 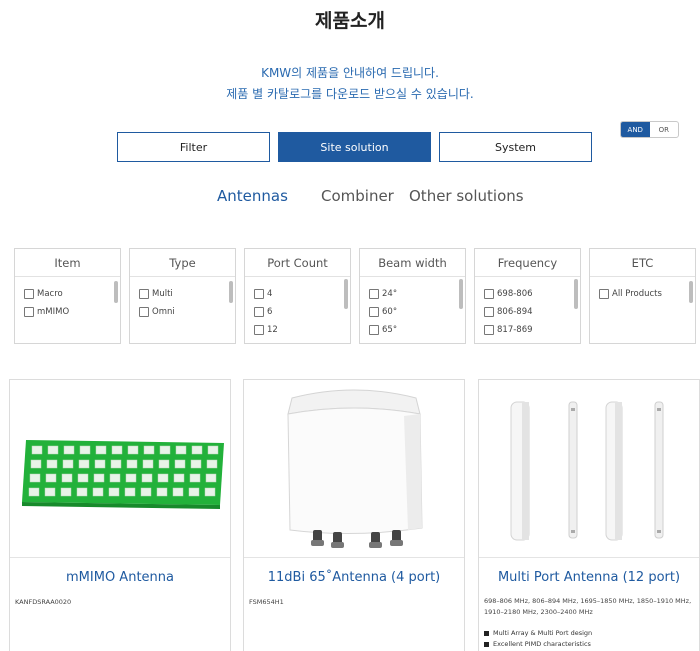 I want to click on filter-option: mMIMO, so click(x=72, y=312).